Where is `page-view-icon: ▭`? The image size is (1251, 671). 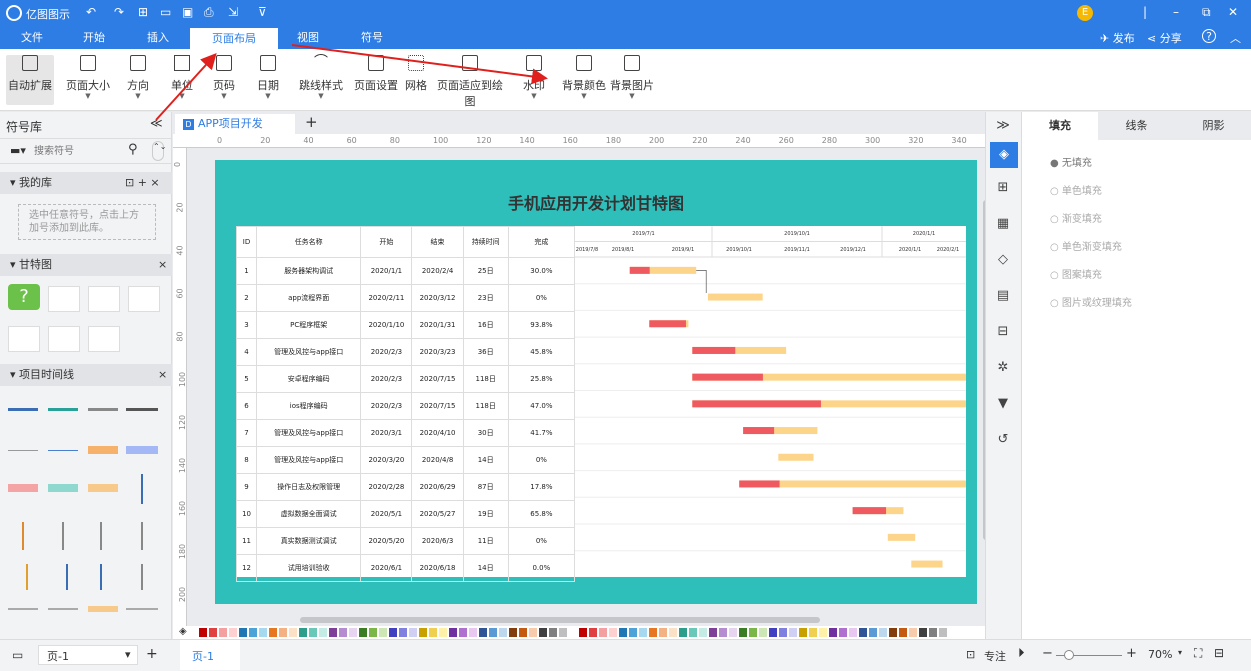 page-view-icon: ▭ is located at coordinates (17, 655).